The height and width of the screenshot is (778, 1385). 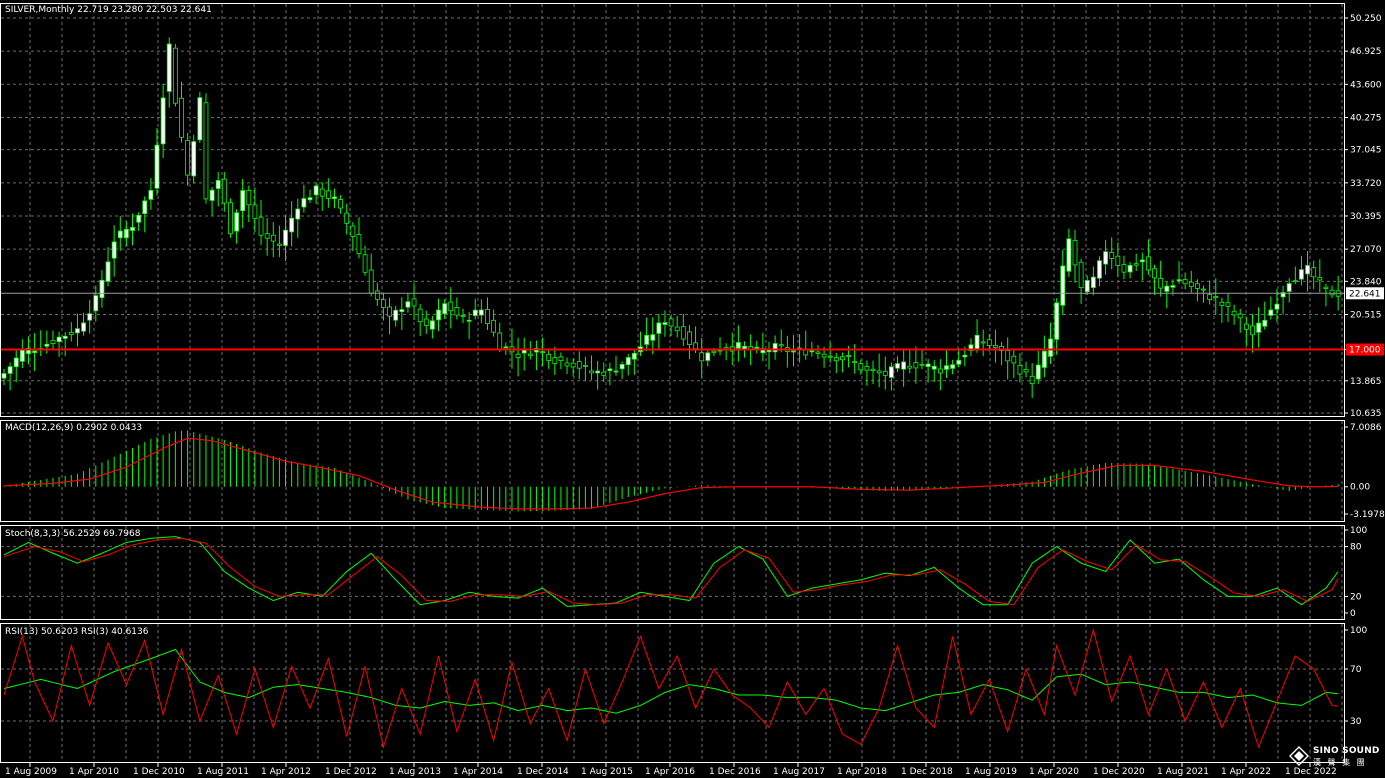 What do you see at coordinates (94, 772) in the screenshot?
I see `x-tick-label: 1 Apr 2010` at bounding box center [94, 772].